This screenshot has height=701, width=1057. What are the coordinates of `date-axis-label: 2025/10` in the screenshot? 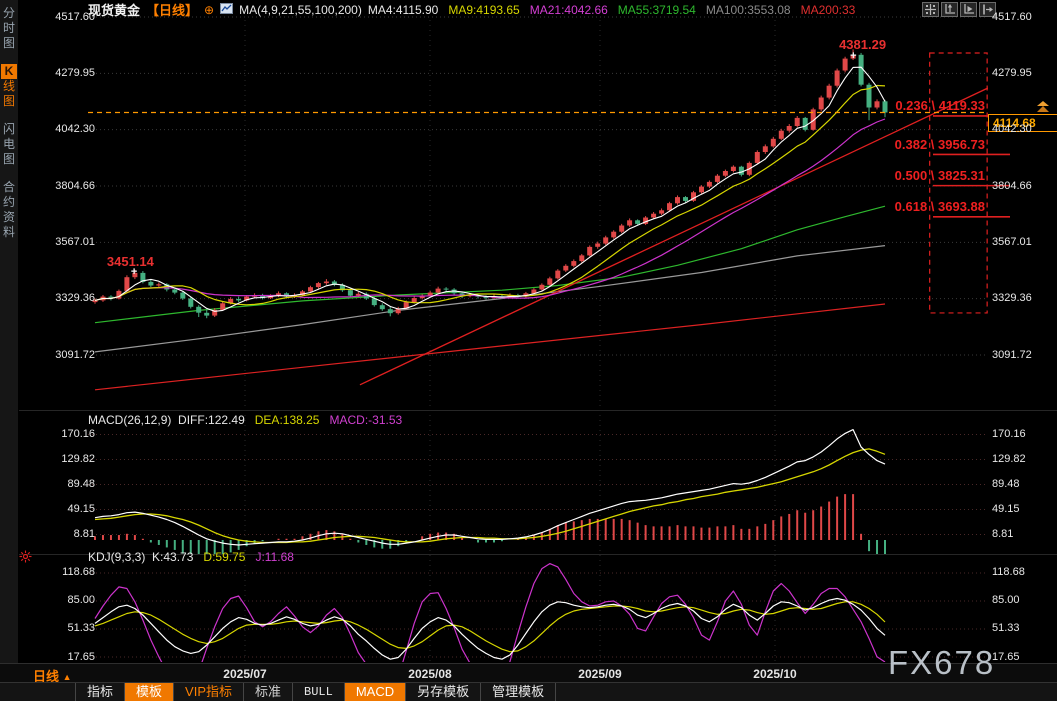 It's located at (775, 674).